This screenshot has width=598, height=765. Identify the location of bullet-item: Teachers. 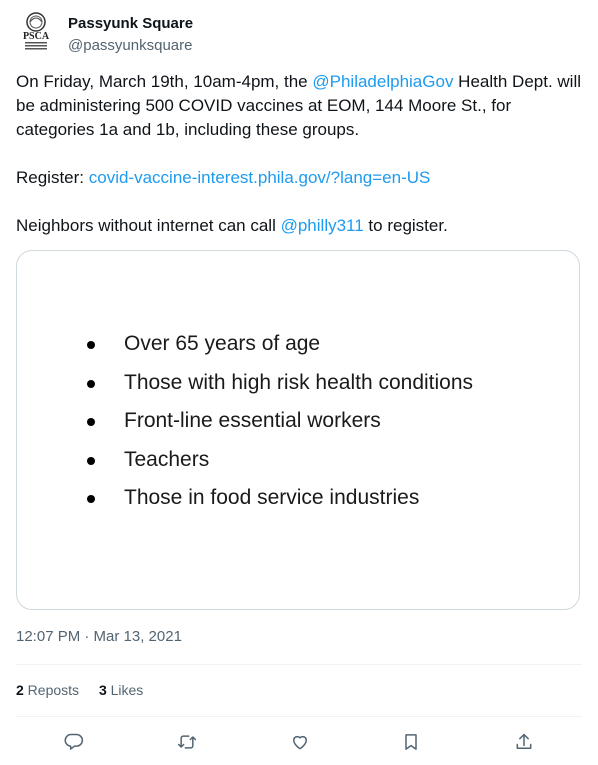
(280, 460).